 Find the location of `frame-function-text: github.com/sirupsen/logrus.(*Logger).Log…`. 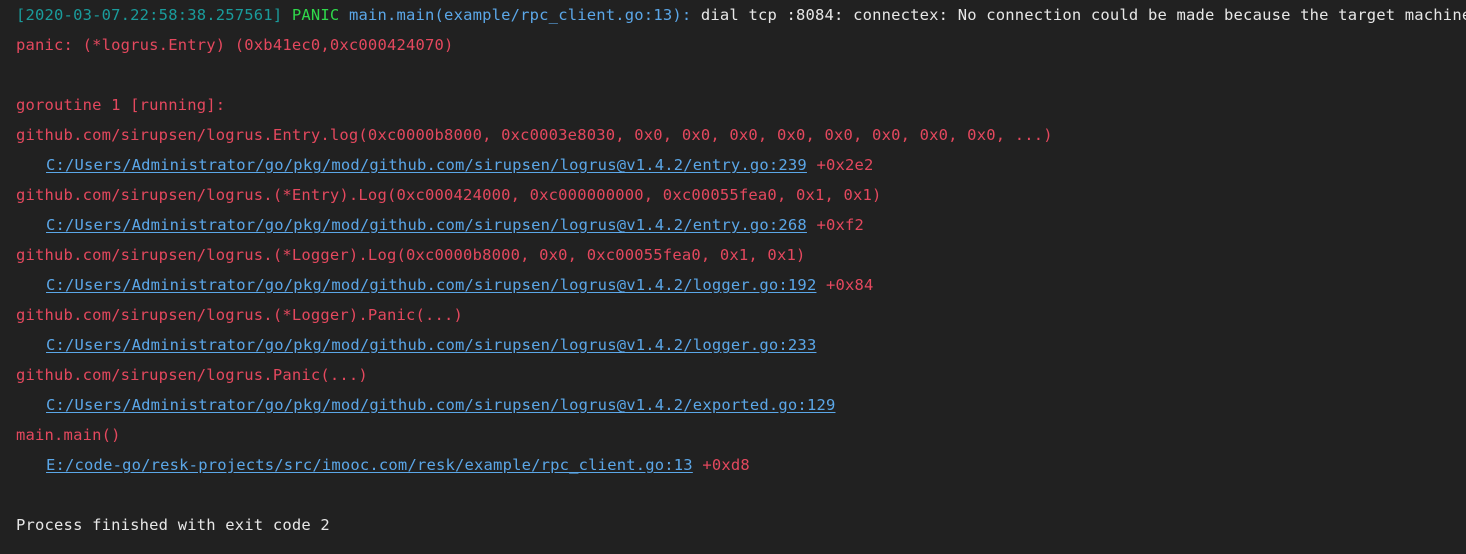

frame-function-text: github.com/sirupsen/logrus.(*Logger).Log… is located at coordinates (411, 255).